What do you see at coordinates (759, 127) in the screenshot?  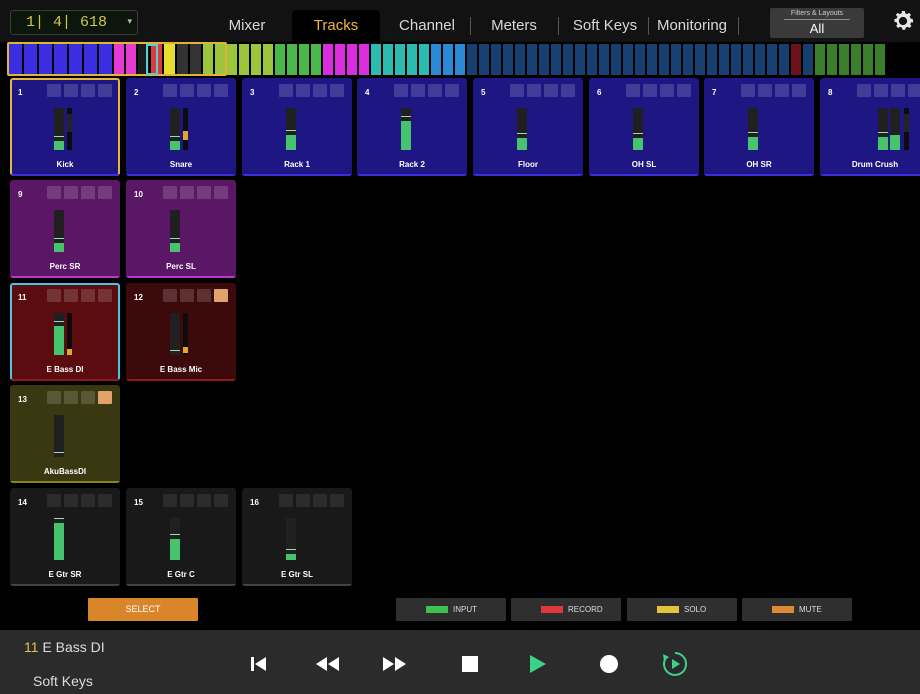 I see `track-tile: 7 OH SR` at bounding box center [759, 127].